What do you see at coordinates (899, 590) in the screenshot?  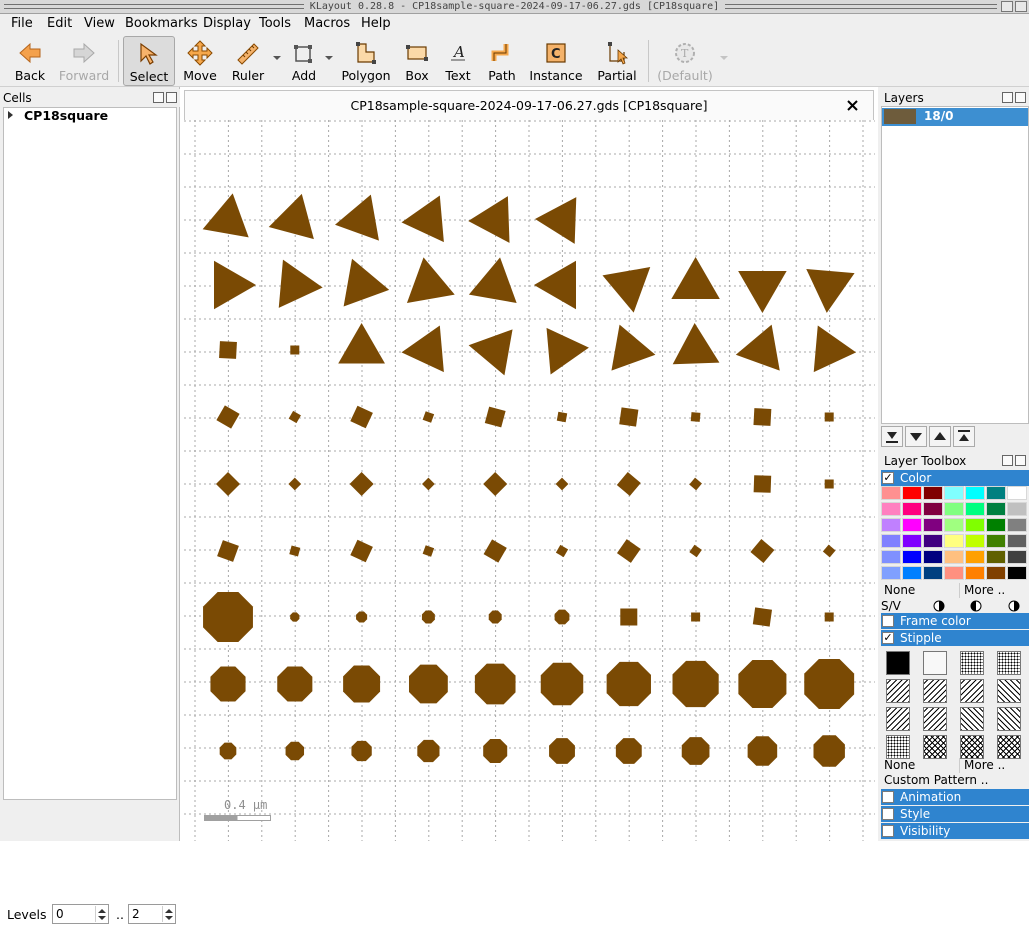 I see `color-none-button: None` at bounding box center [899, 590].